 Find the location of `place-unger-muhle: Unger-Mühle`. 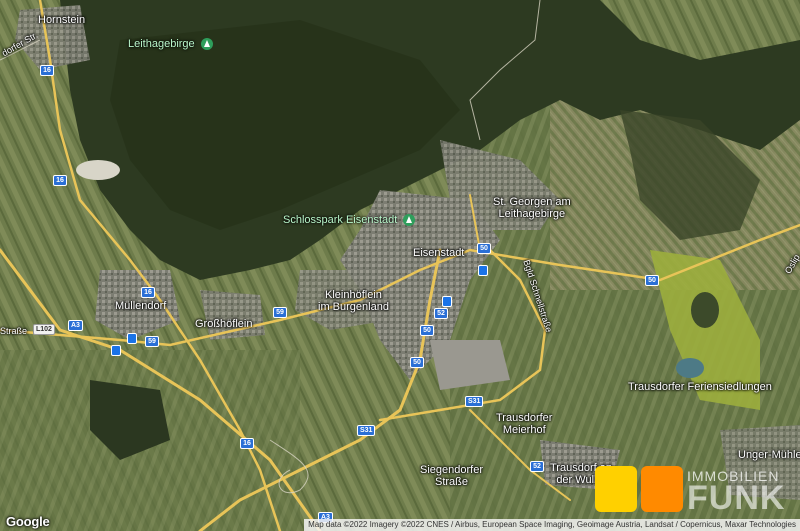

place-unger-muhle: Unger-Mühle is located at coordinates (769, 455).